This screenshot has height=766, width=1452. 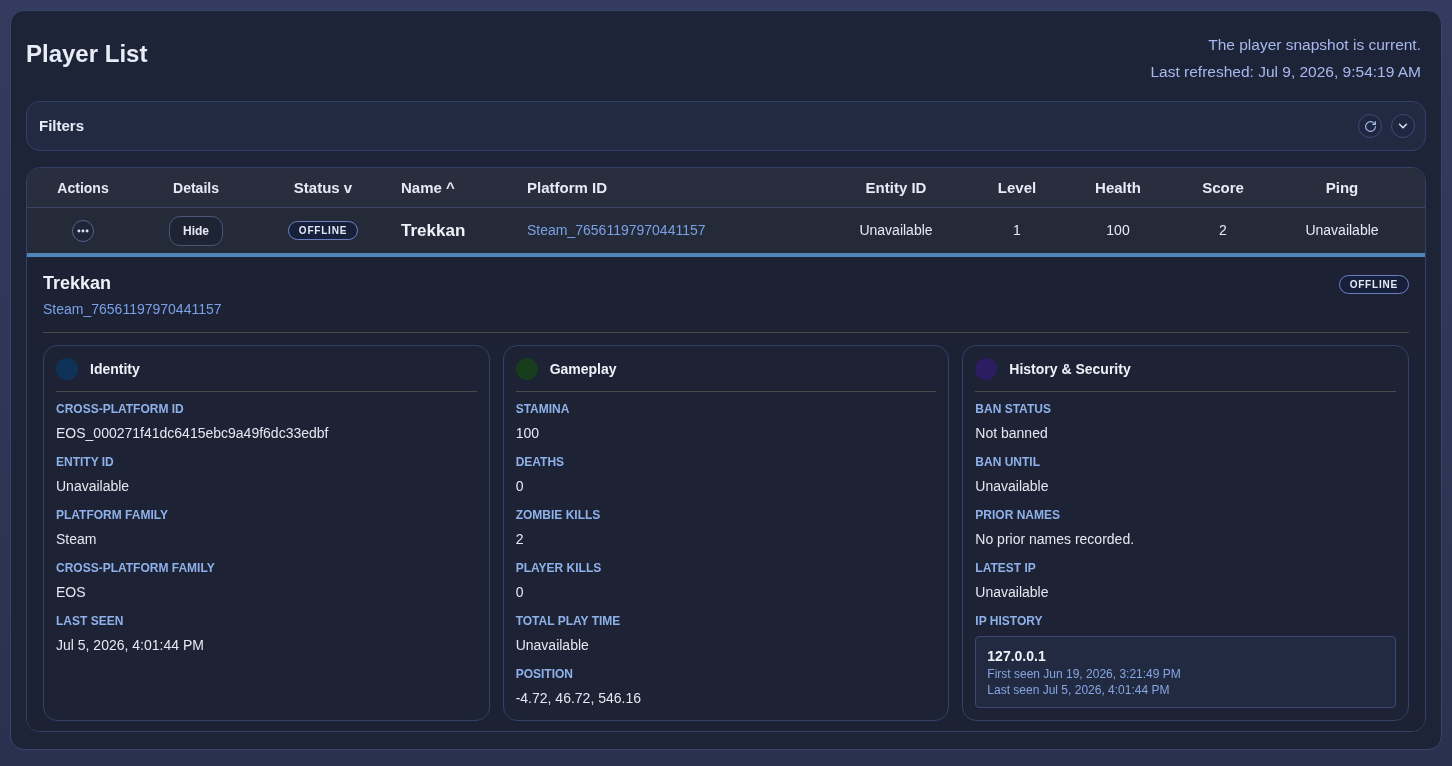 What do you see at coordinates (196, 187) in the screenshot?
I see `column-header: Details` at bounding box center [196, 187].